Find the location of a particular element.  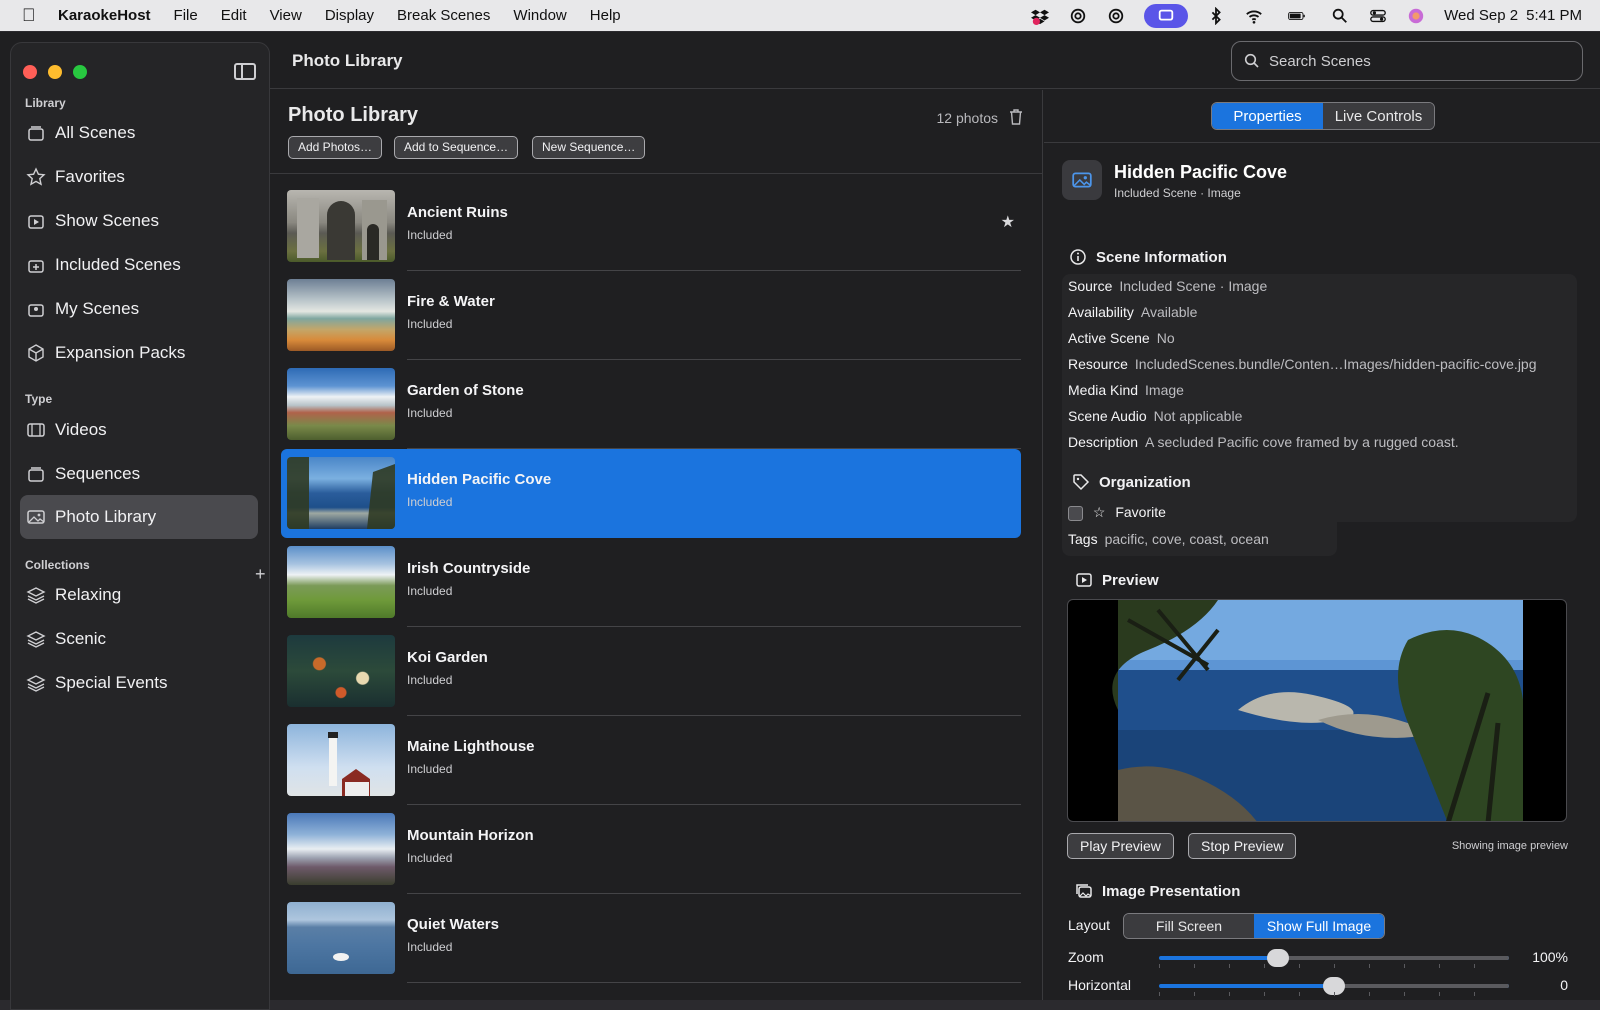

scene-information-title: Scene Information is located at coordinates (1161, 257).